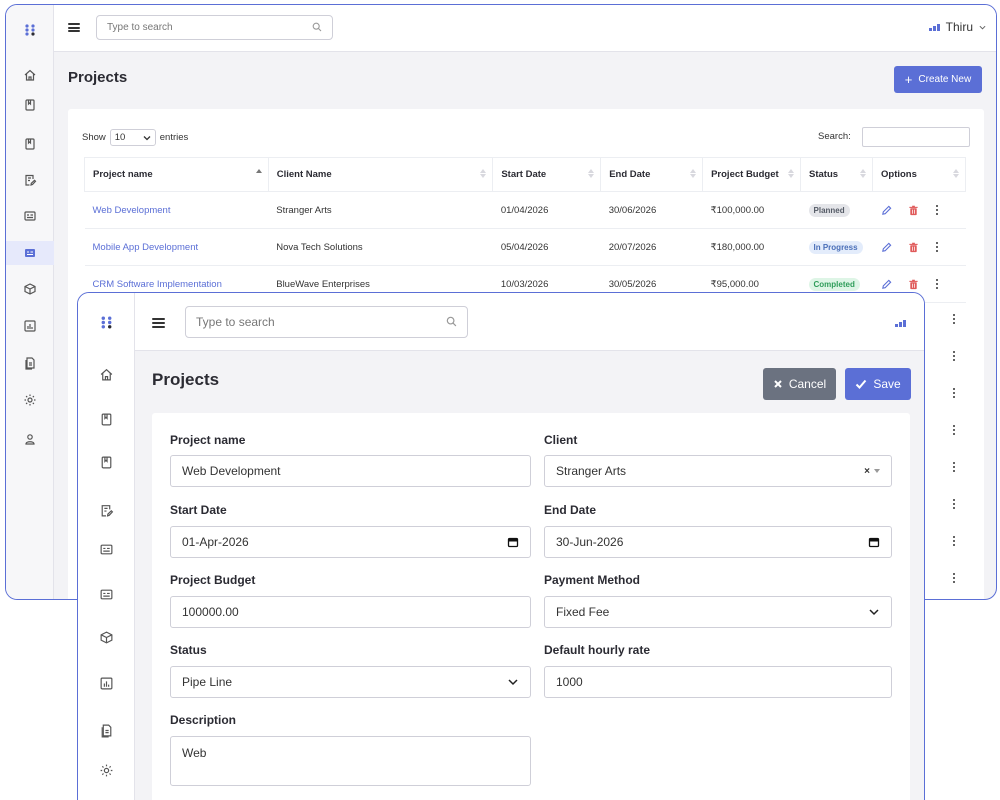 The image size is (1000, 800). Describe the element at coordinates (597, 650) in the screenshot. I see `hourly-rate-label: Default hourly rate` at that location.